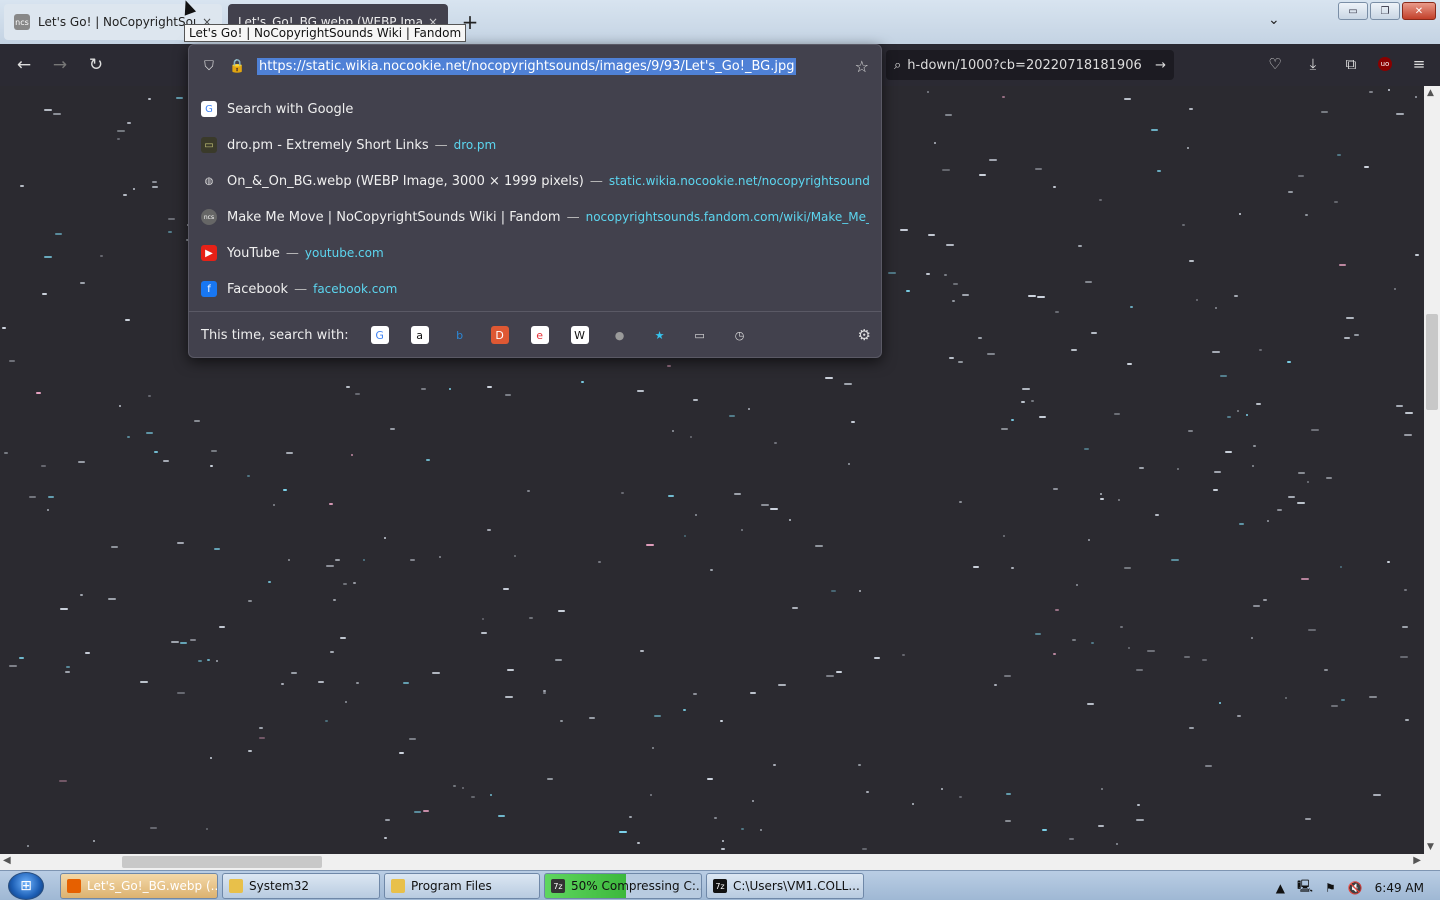 The height and width of the screenshot is (900, 1440). What do you see at coordinates (460, 335) in the screenshot?
I see `bing-engine-icon: b` at bounding box center [460, 335].